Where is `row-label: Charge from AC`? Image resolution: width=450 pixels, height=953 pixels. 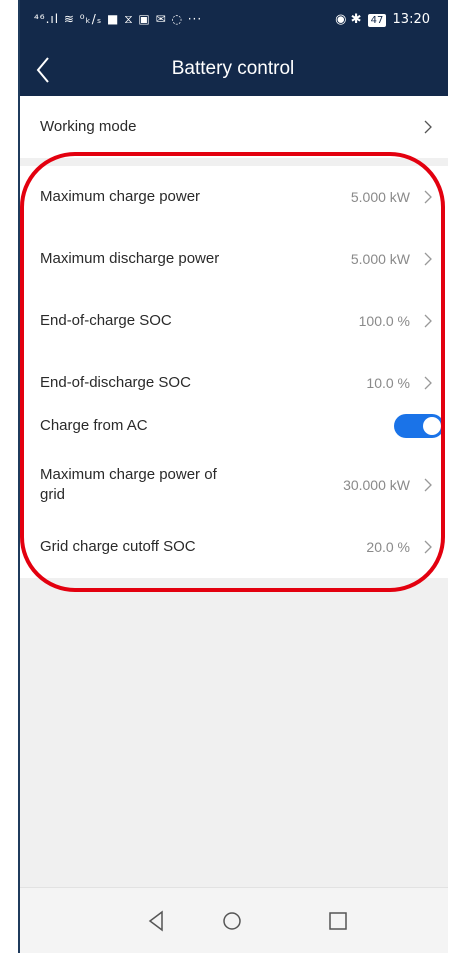 row-label: Charge from AC is located at coordinates (94, 425).